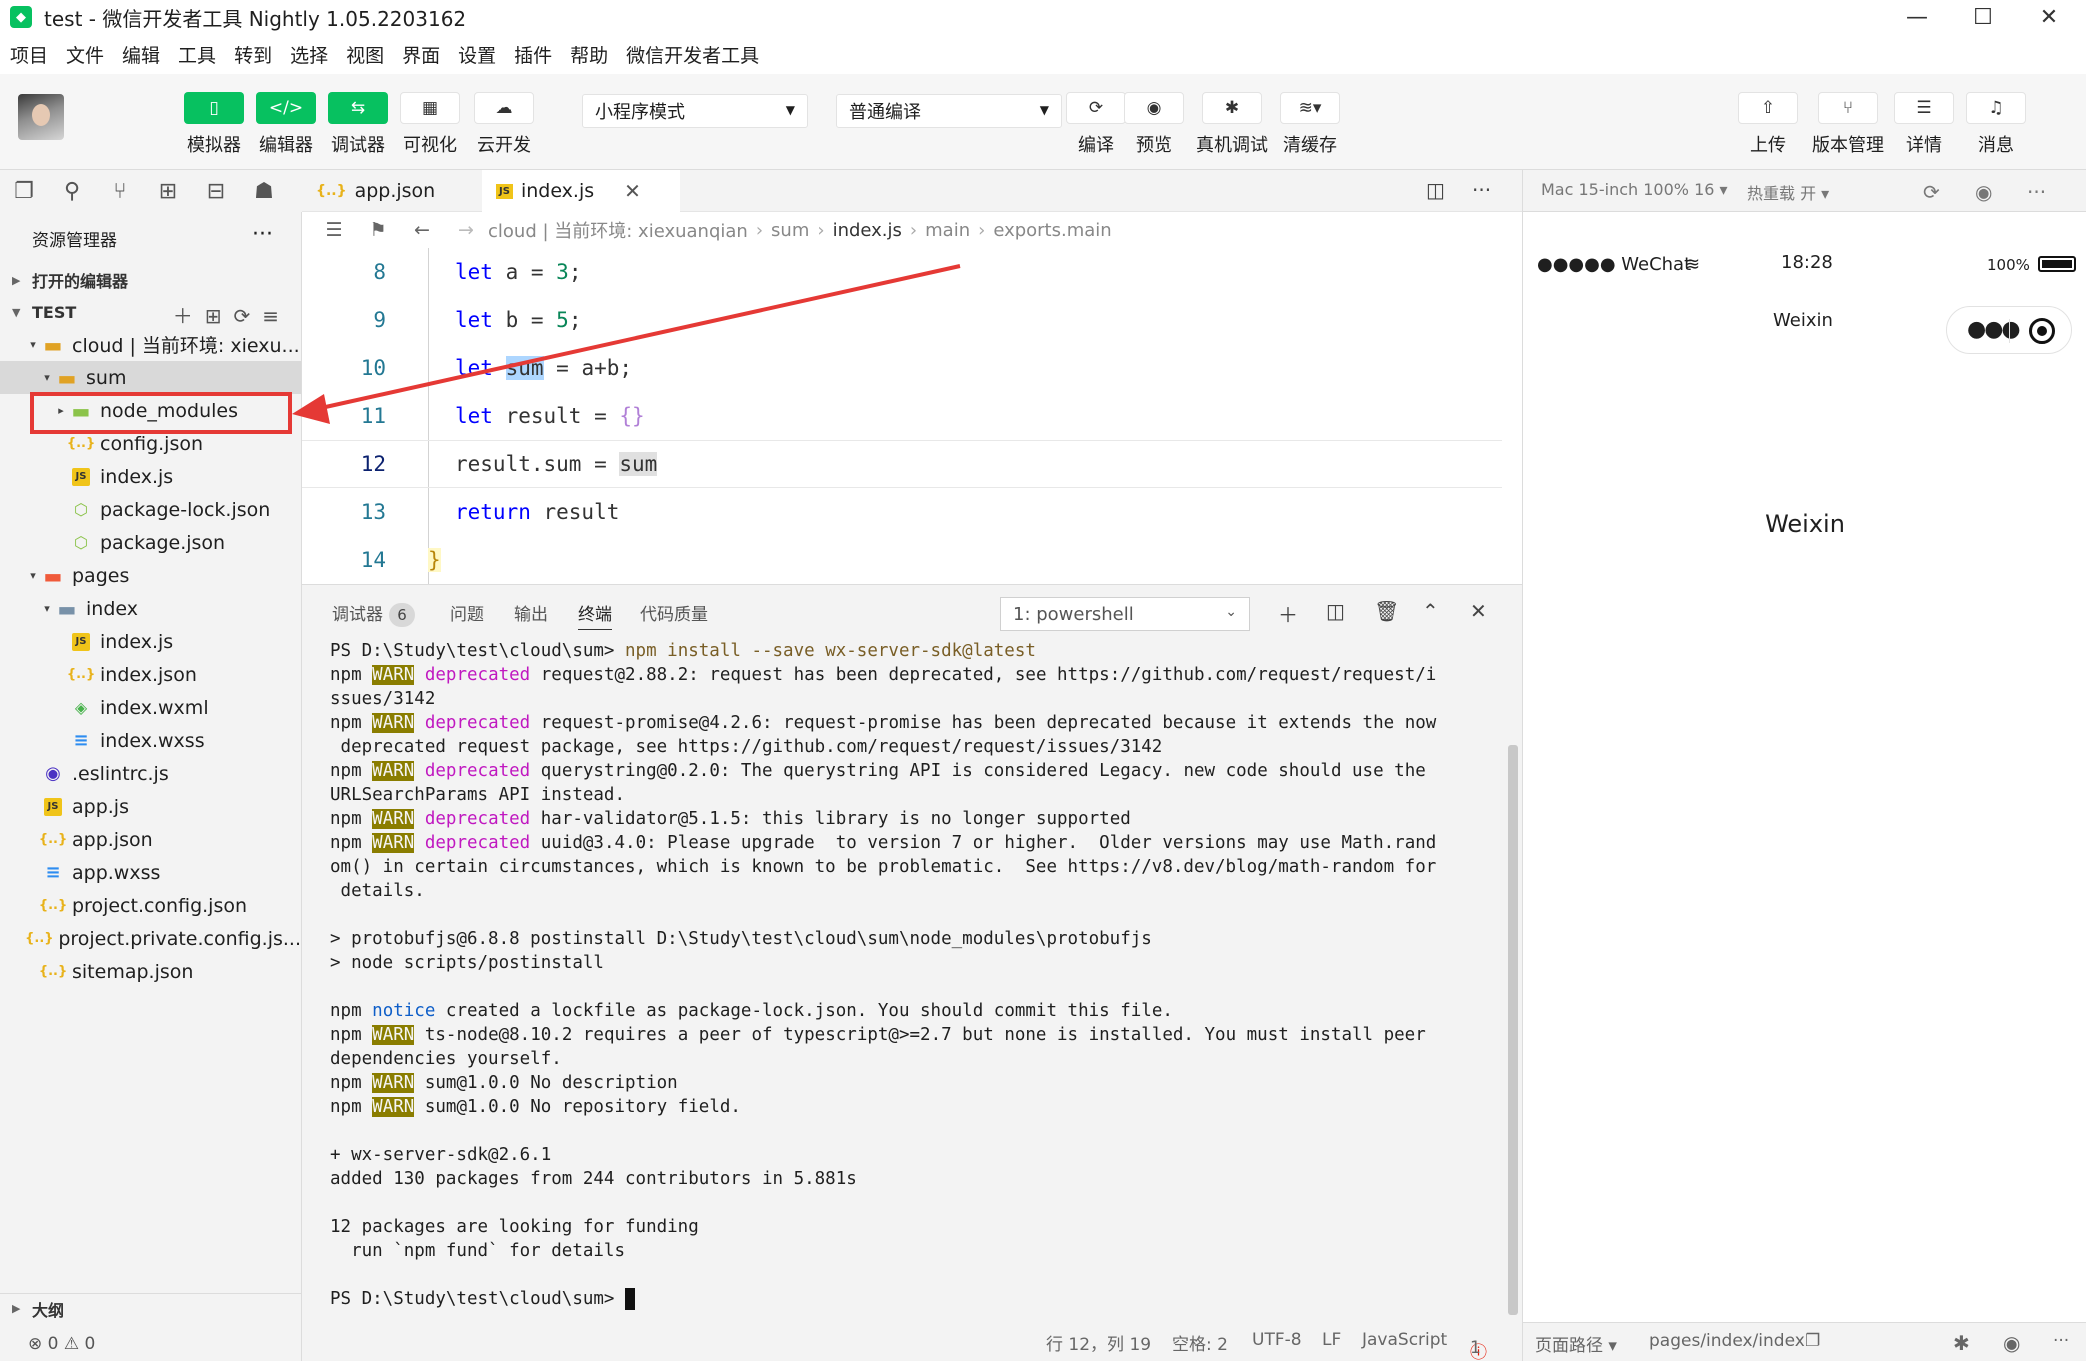 The height and width of the screenshot is (1361, 2086). I want to click on more-dots-icon: ●●●, so click(1994, 329).